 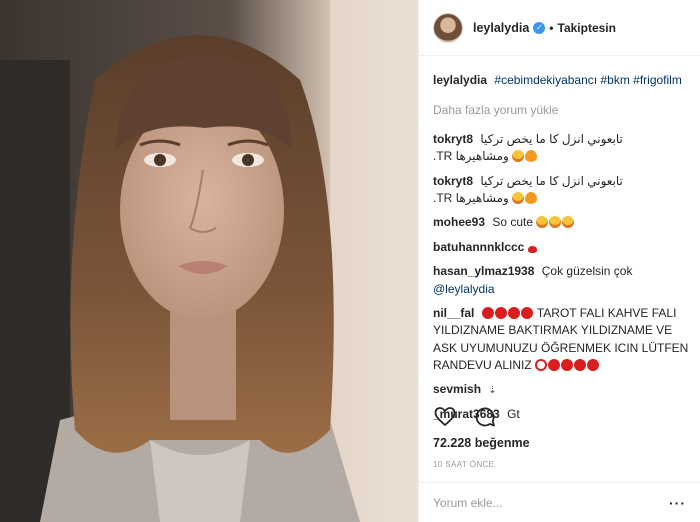 What do you see at coordinates (464, 464) in the screenshot?
I see `post-timestamp: 10 SAAT ÖNCE` at bounding box center [464, 464].